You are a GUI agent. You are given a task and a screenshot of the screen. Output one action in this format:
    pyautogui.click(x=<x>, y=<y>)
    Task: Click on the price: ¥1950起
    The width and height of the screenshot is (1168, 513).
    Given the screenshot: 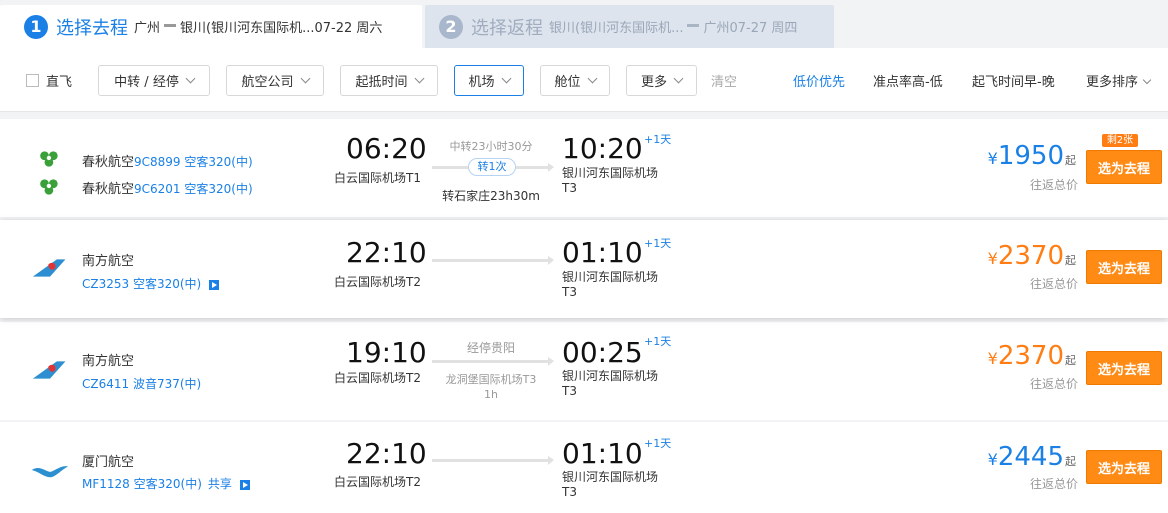 What is the action you would take?
    pyautogui.click(x=1032, y=156)
    